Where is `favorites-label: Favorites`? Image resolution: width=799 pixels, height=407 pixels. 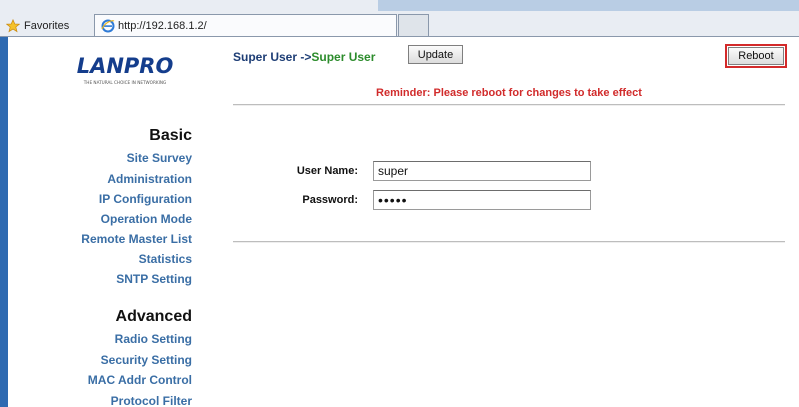
favorites-label: Favorites is located at coordinates (47, 26).